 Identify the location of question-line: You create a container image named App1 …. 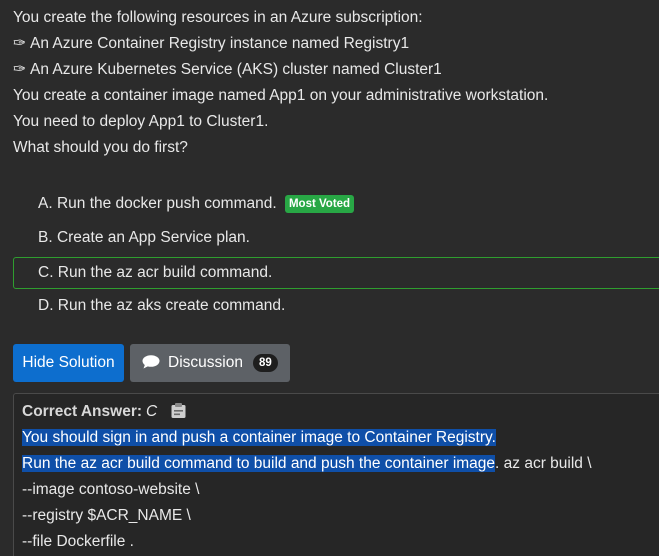
(281, 95).